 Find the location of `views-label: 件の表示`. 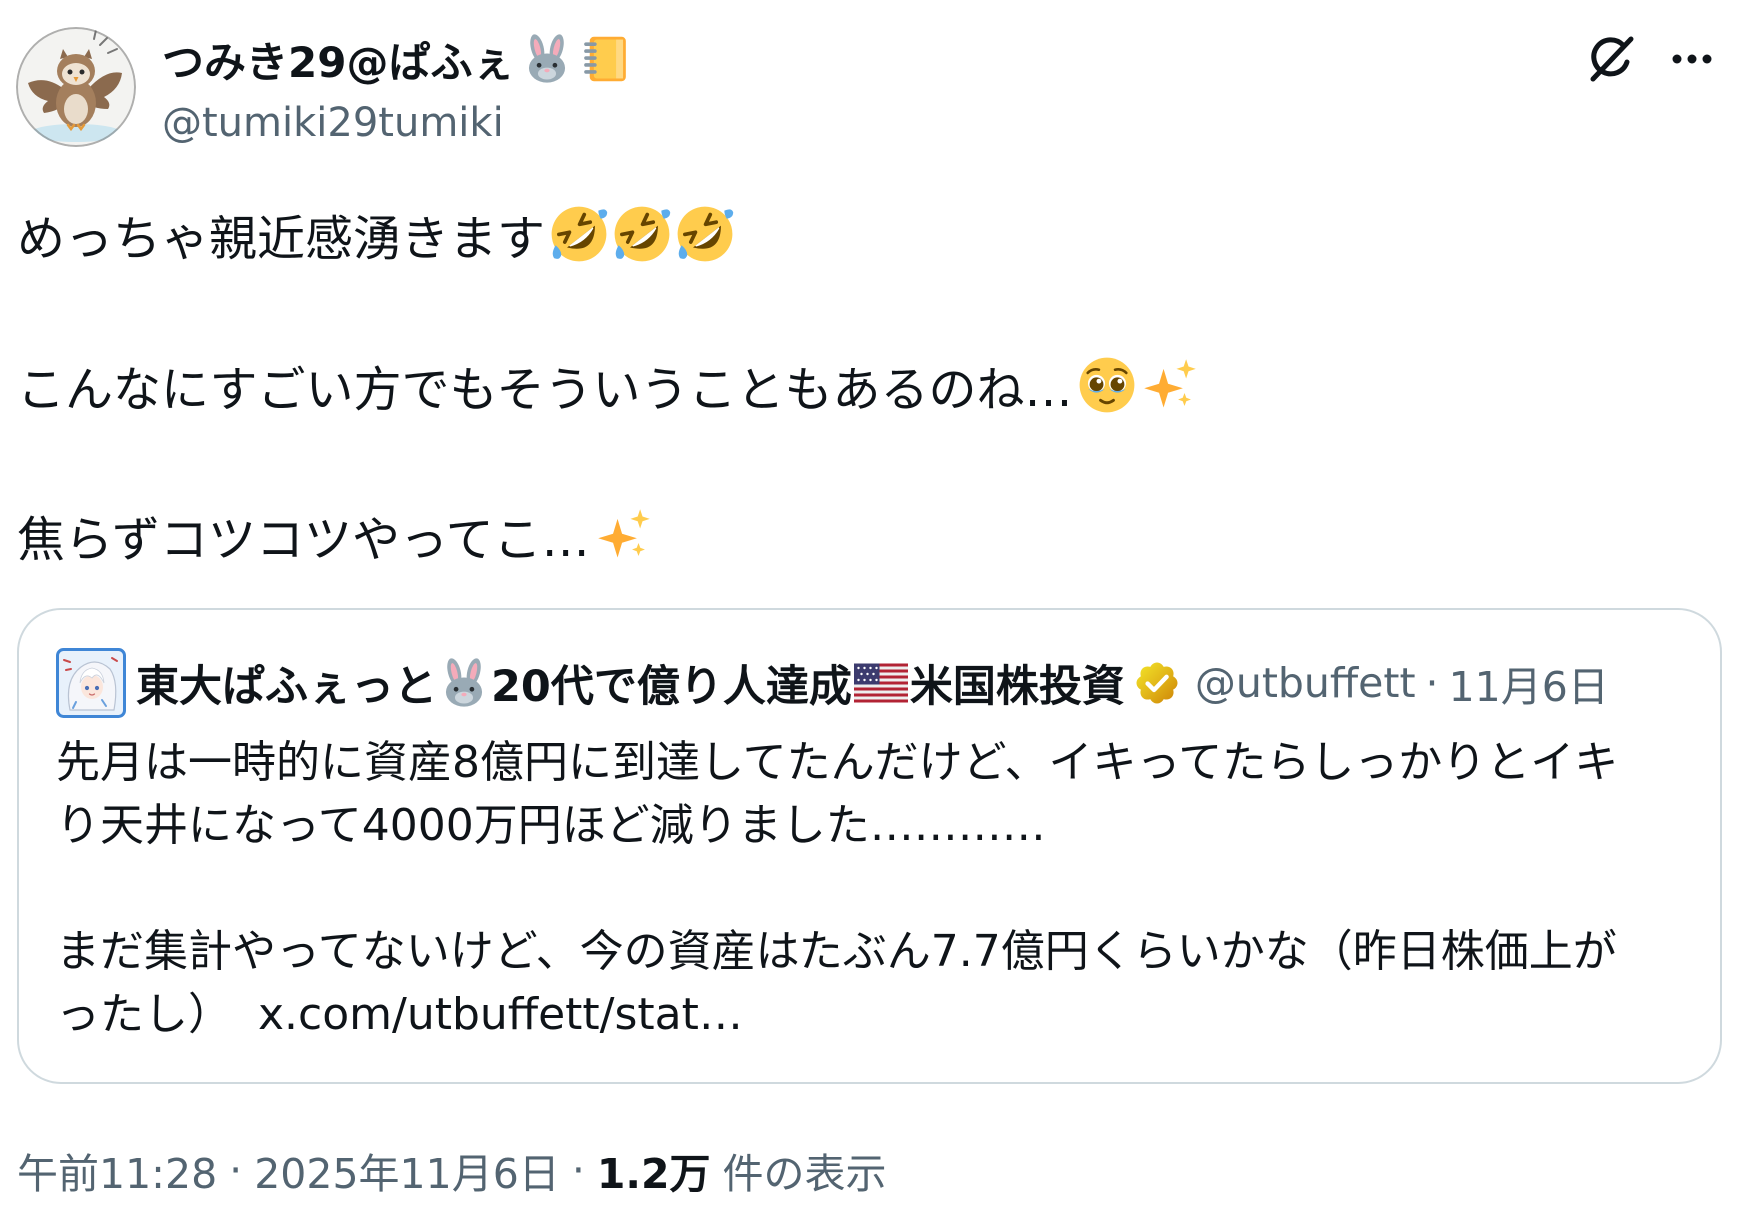

views-label: 件の表示 is located at coordinates (804, 1174).